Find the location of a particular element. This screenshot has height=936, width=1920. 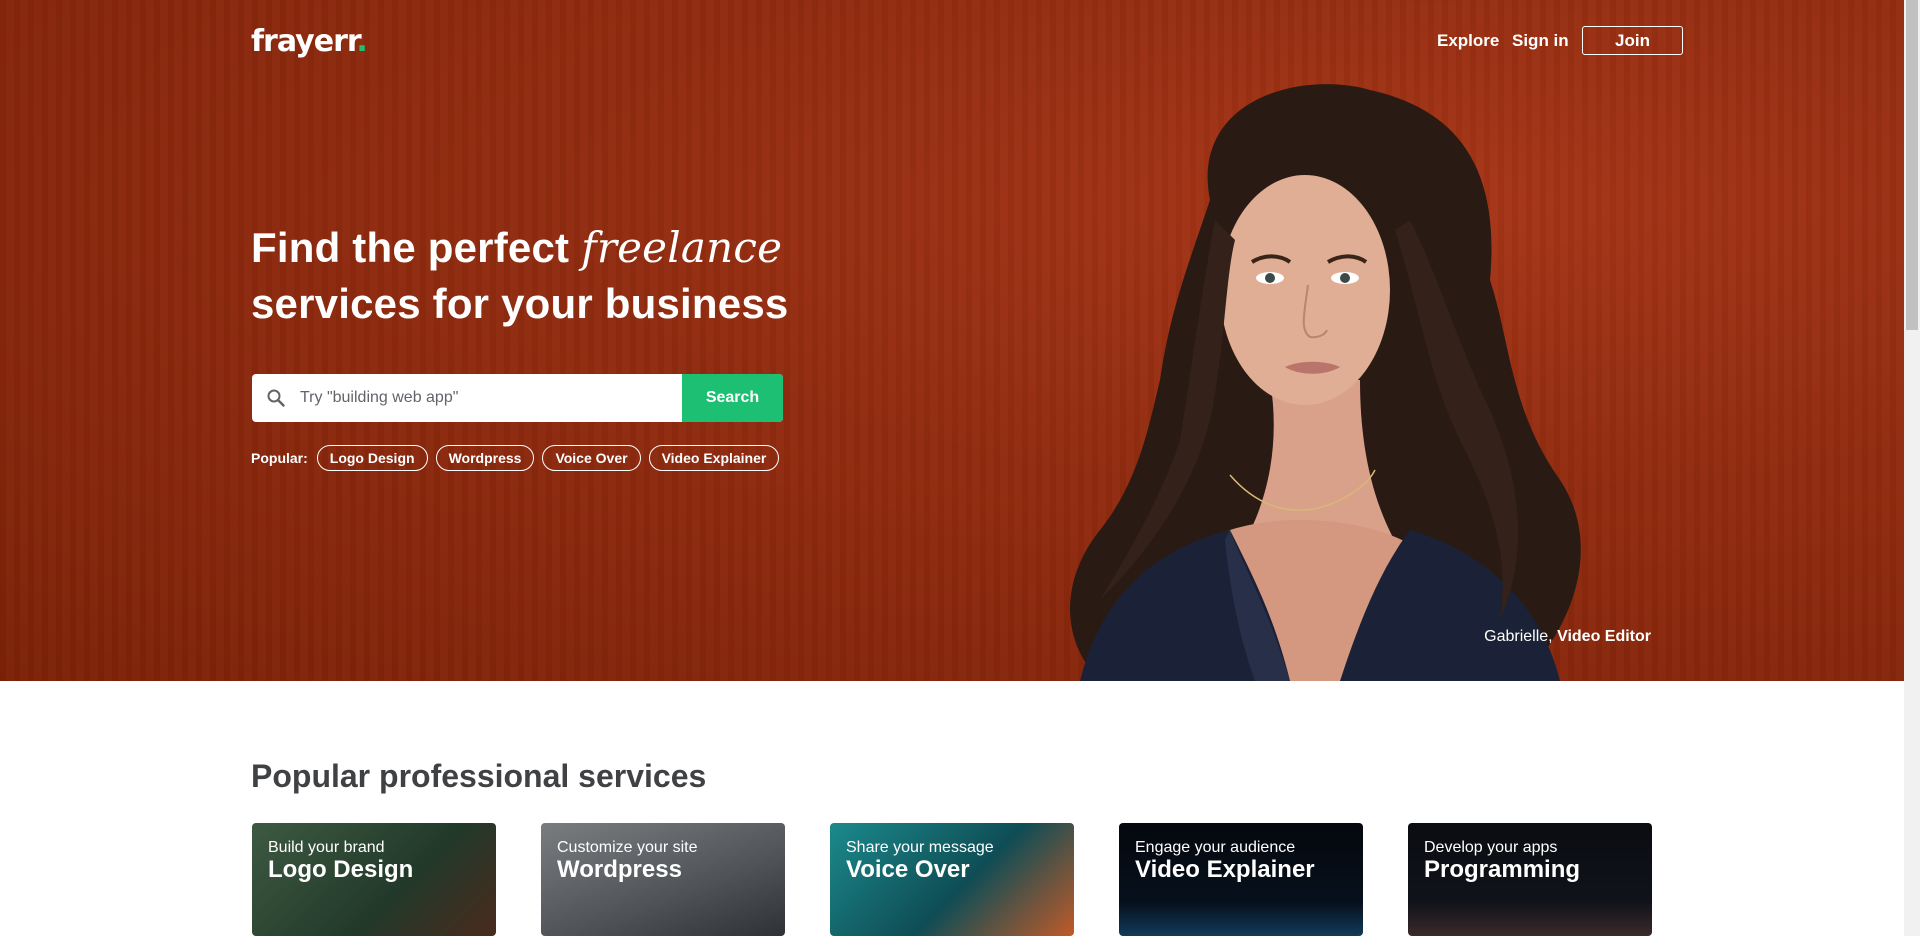

service-card-wordpress: Customize your site Wordpress is located at coordinates (663, 879).